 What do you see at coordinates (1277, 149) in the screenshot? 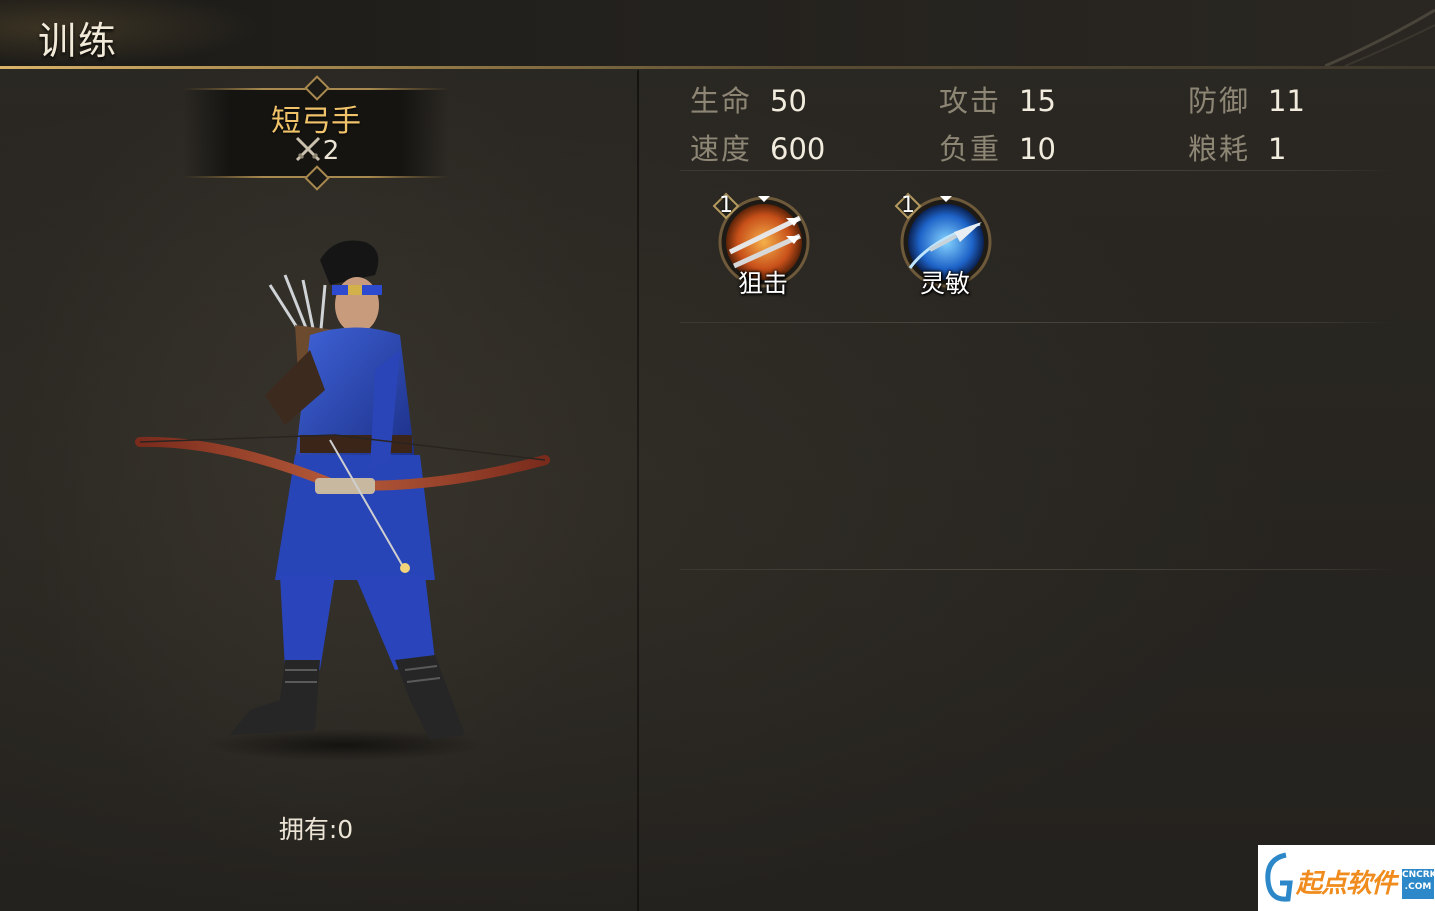
I see `stat-value: 1` at bounding box center [1277, 149].